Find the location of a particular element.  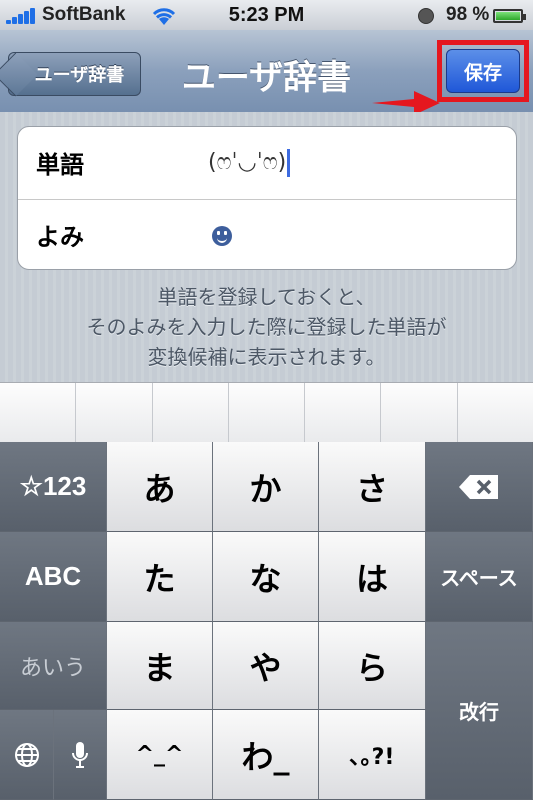

clock-icon is located at coordinates (426, 16).